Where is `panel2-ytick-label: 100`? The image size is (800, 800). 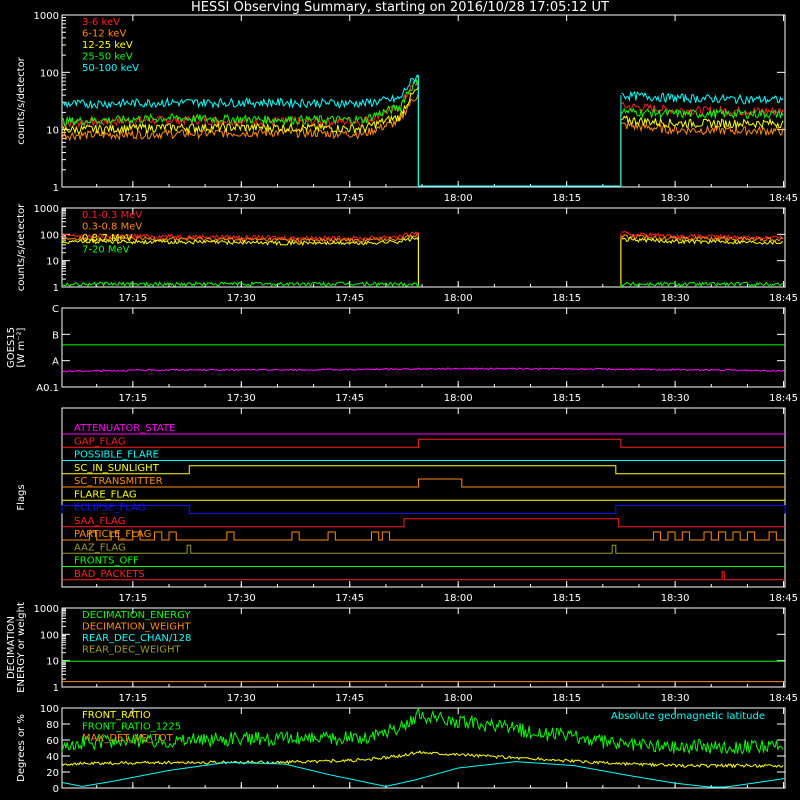 panel2-ytick-label: 100 is located at coordinates (49, 235).